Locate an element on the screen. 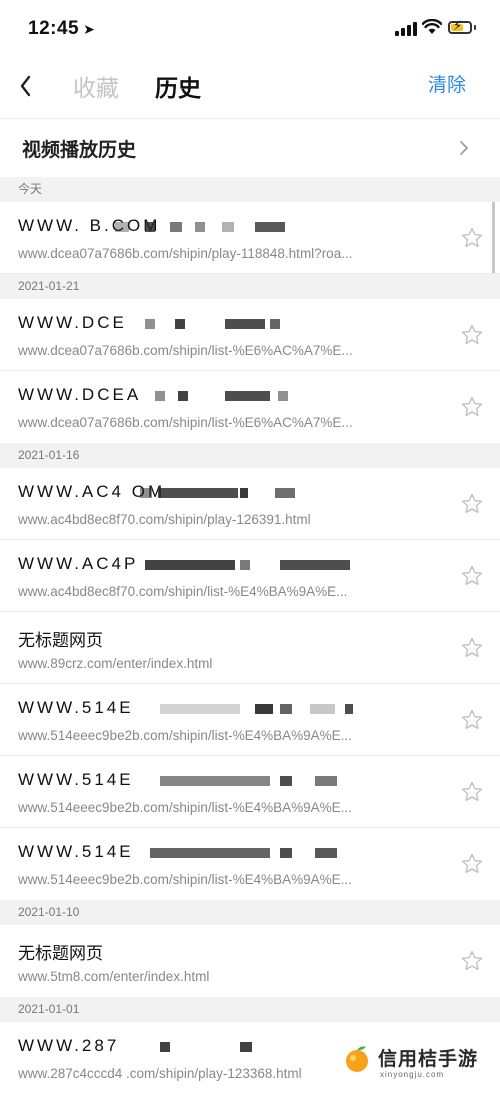  history-entry: 无标题网页 www.89crz.com/enter/index.html is located at coordinates (250, 648).